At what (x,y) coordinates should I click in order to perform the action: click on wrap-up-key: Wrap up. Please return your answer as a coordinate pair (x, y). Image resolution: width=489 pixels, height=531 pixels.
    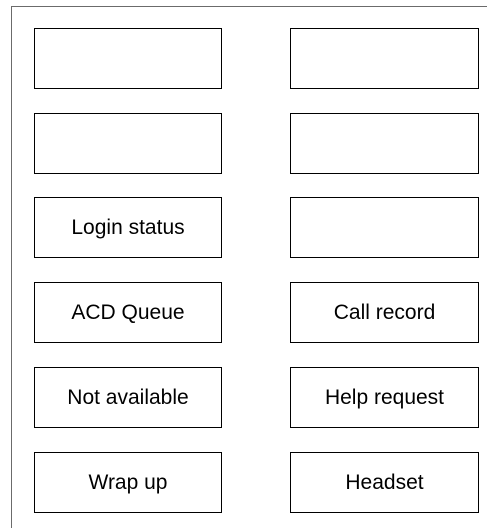
    Looking at the image, I should click on (128, 482).